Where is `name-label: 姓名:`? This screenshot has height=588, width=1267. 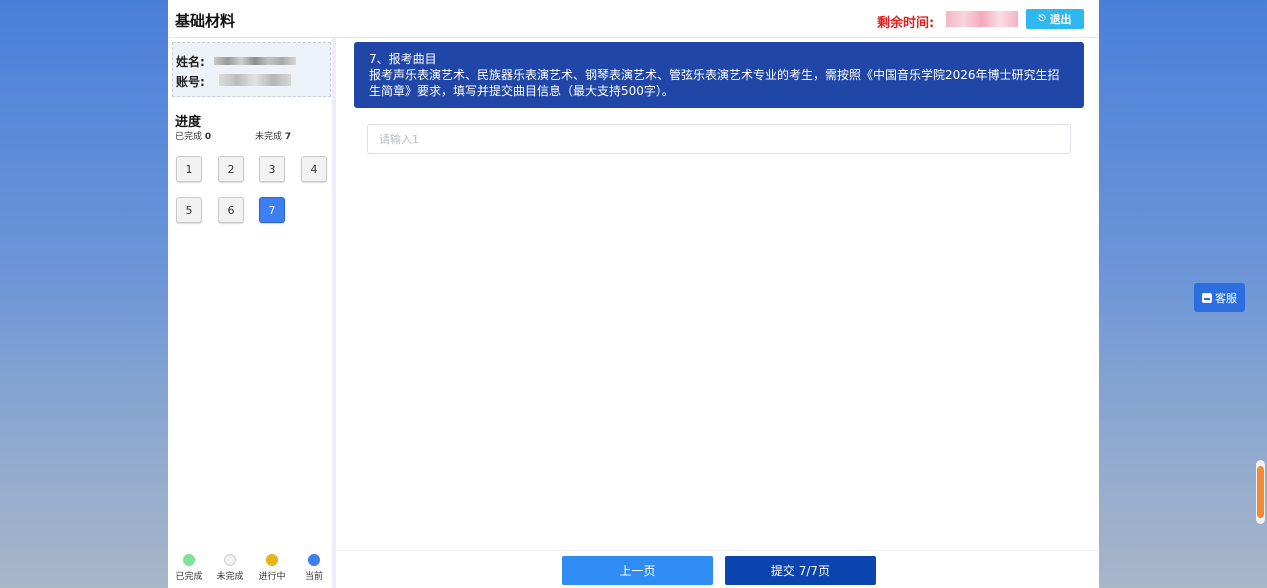 name-label: 姓名: is located at coordinates (190, 62).